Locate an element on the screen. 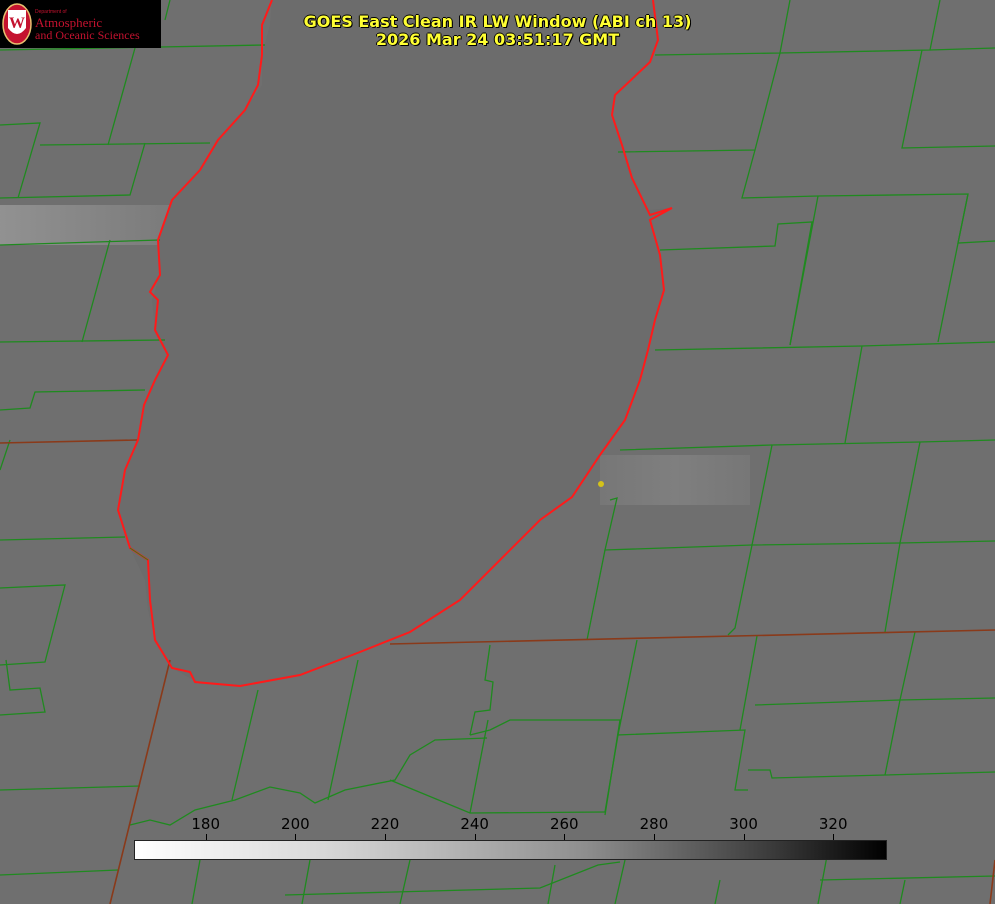  colorbar-tick-label: 300 is located at coordinates (743, 824).